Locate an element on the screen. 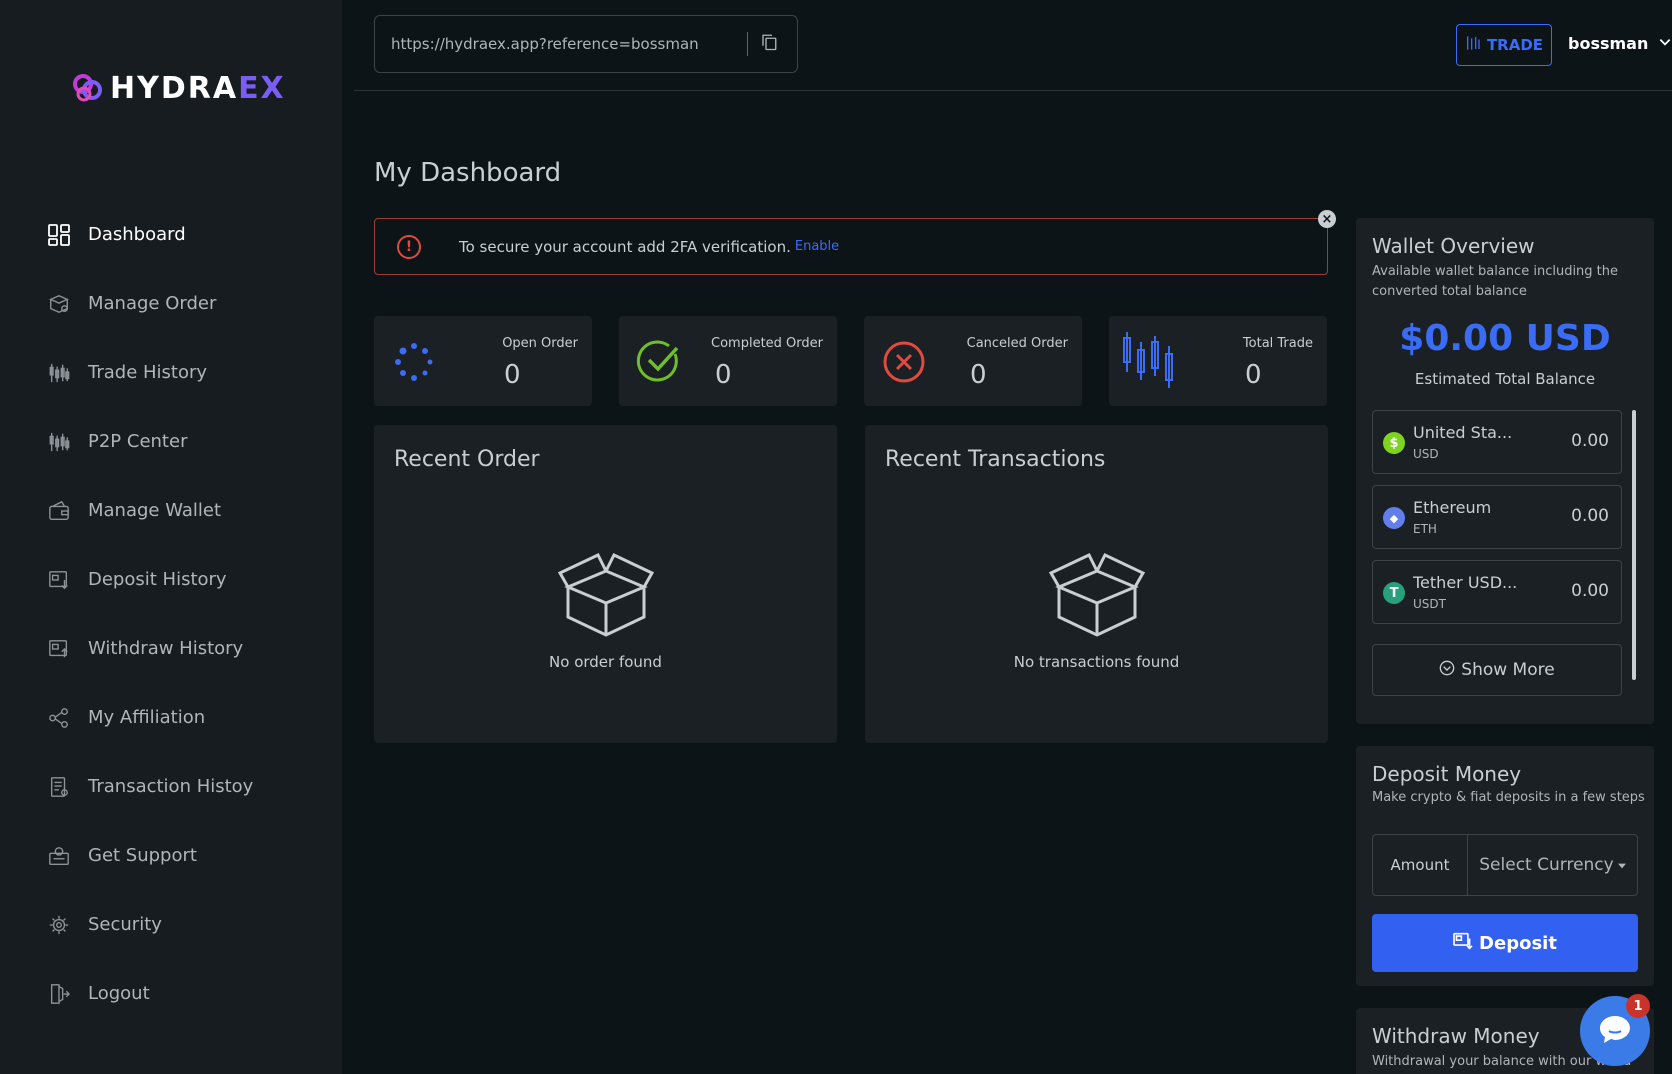 This screenshot has width=1672, height=1074. trade-button: TRADE is located at coordinates (1504, 45).